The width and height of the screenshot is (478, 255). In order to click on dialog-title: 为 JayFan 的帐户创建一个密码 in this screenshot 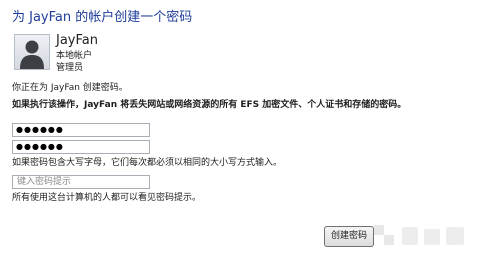, I will do `click(102, 17)`.